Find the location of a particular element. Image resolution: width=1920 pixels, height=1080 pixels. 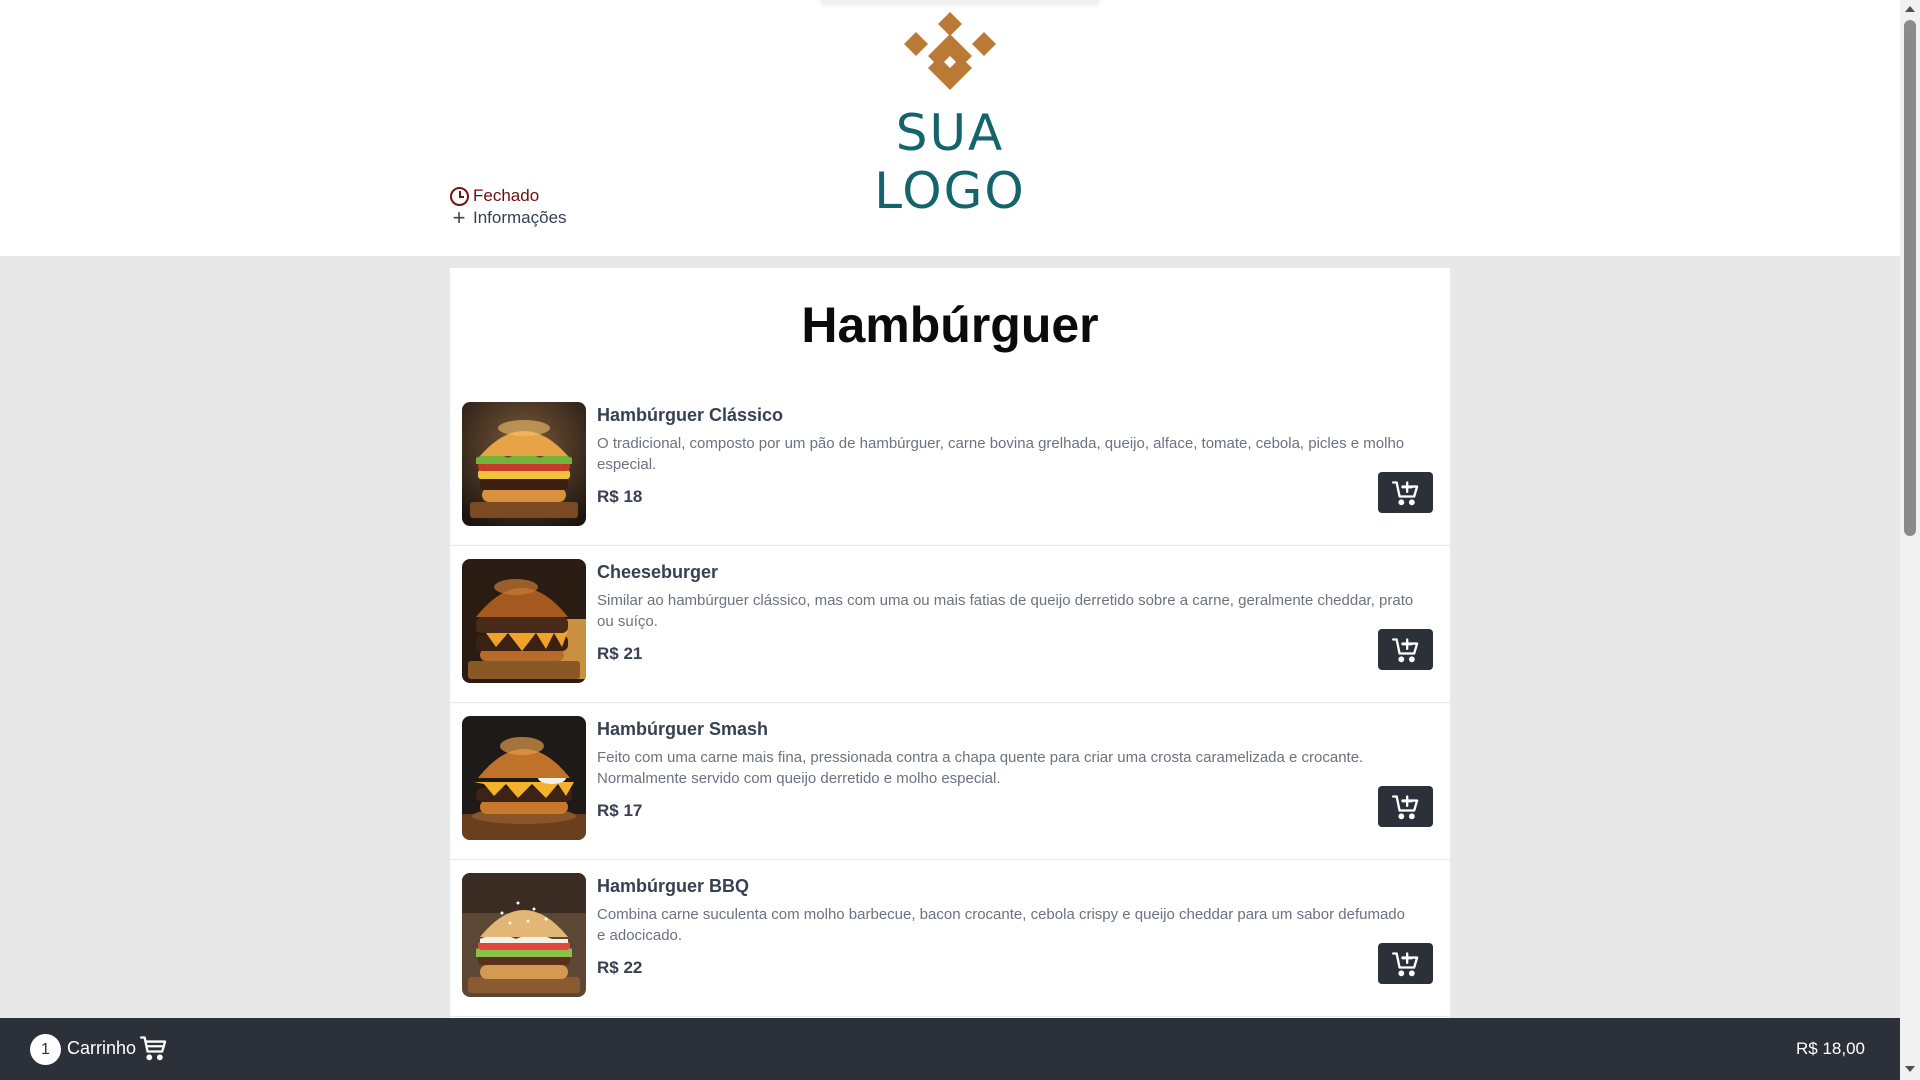

info-link: + Informações is located at coordinates (509, 217).